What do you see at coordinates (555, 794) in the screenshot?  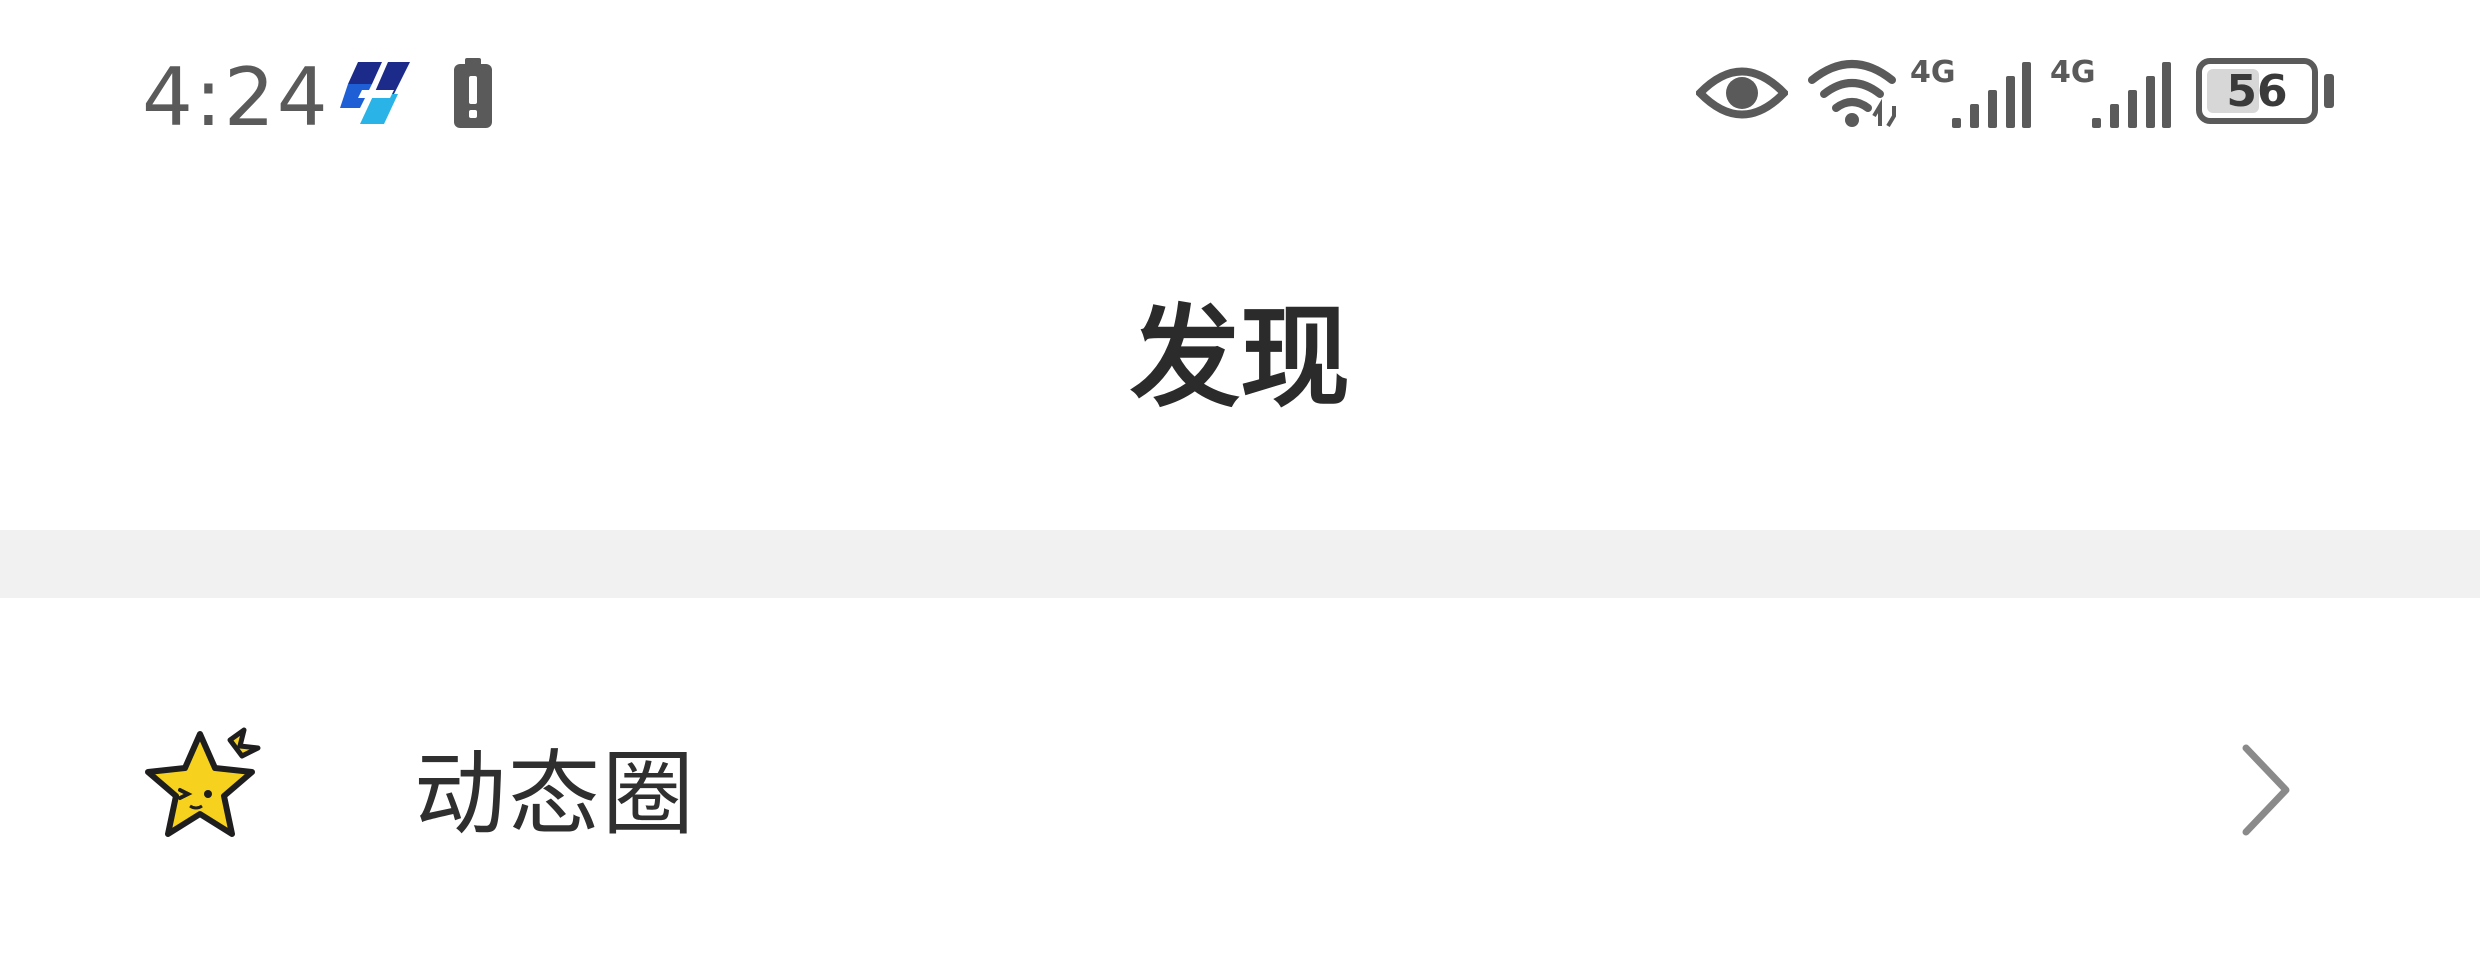 I see `list-item-label: 动态圈` at bounding box center [555, 794].